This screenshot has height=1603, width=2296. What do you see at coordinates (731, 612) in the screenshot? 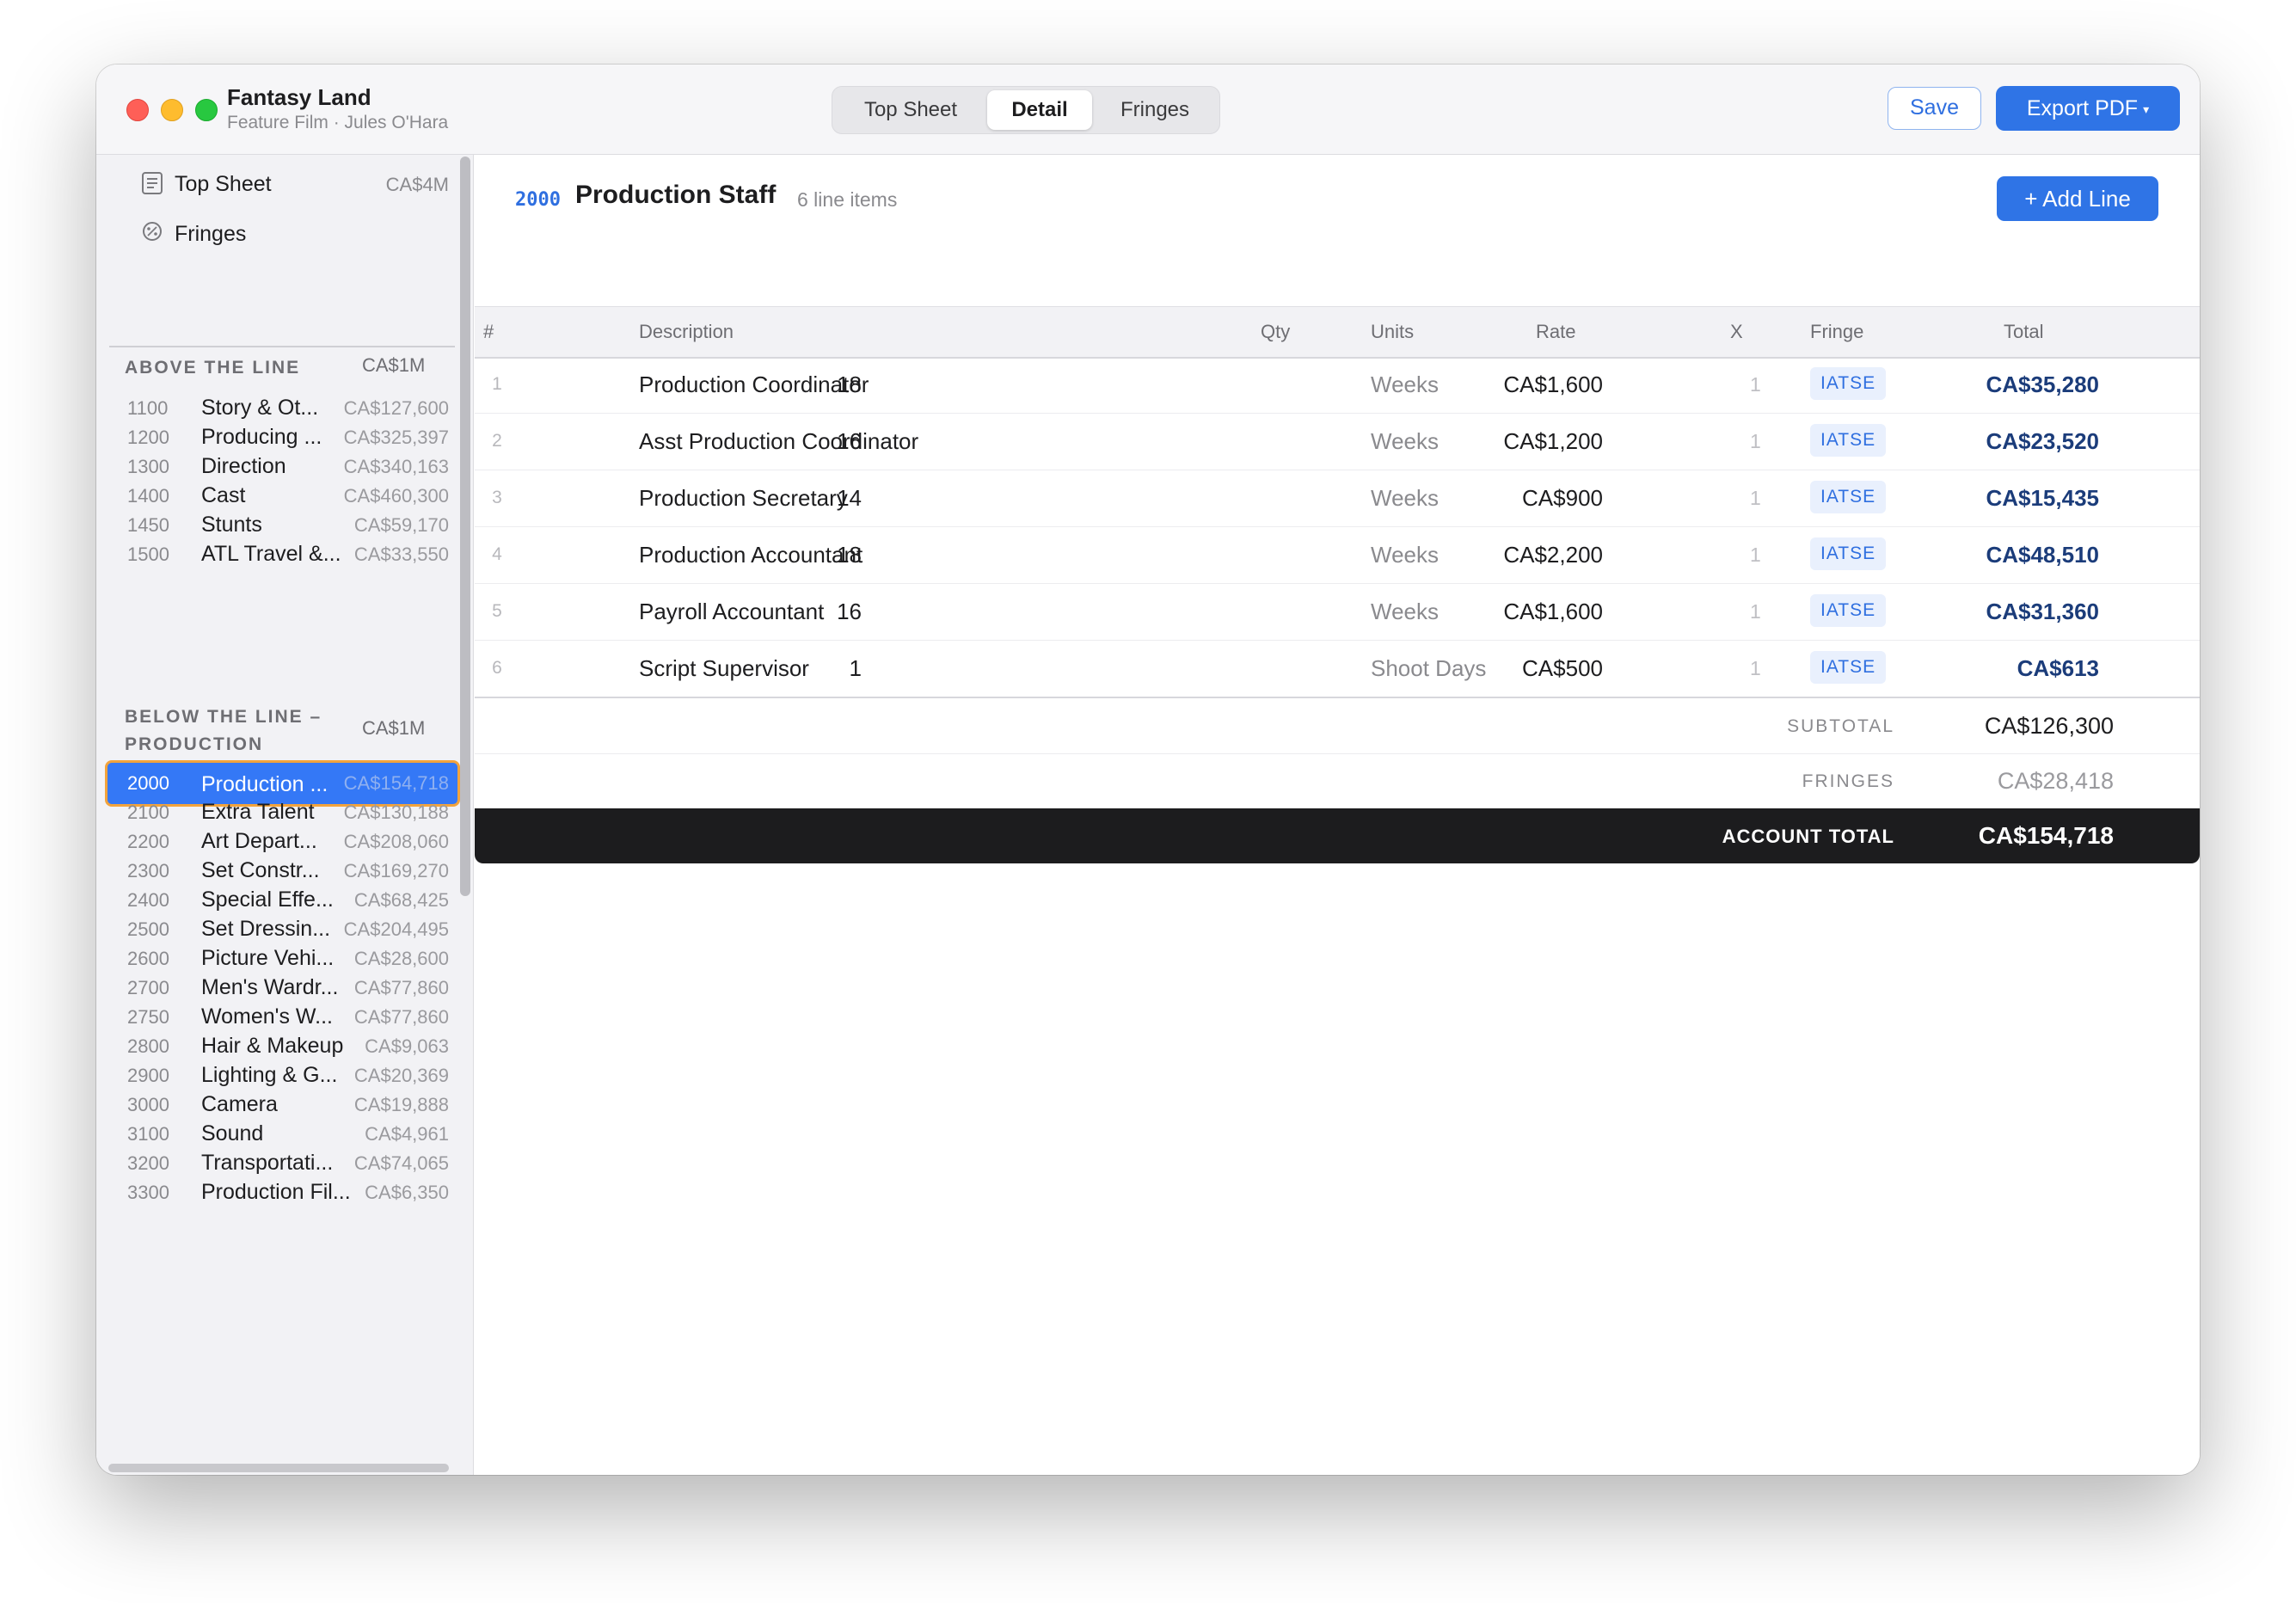
I see `row-description: Payroll Accountant` at bounding box center [731, 612].